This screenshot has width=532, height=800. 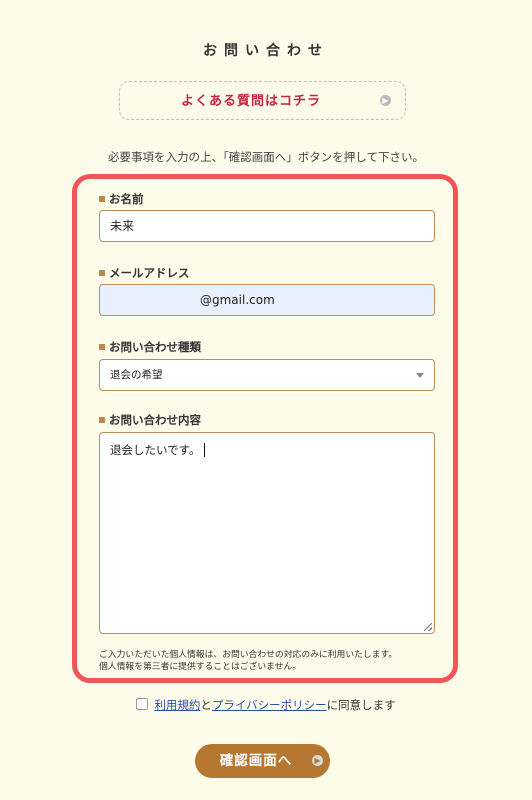 I want to click on inquiry-type-field-label: お問い合わせ種類, so click(x=150, y=347).